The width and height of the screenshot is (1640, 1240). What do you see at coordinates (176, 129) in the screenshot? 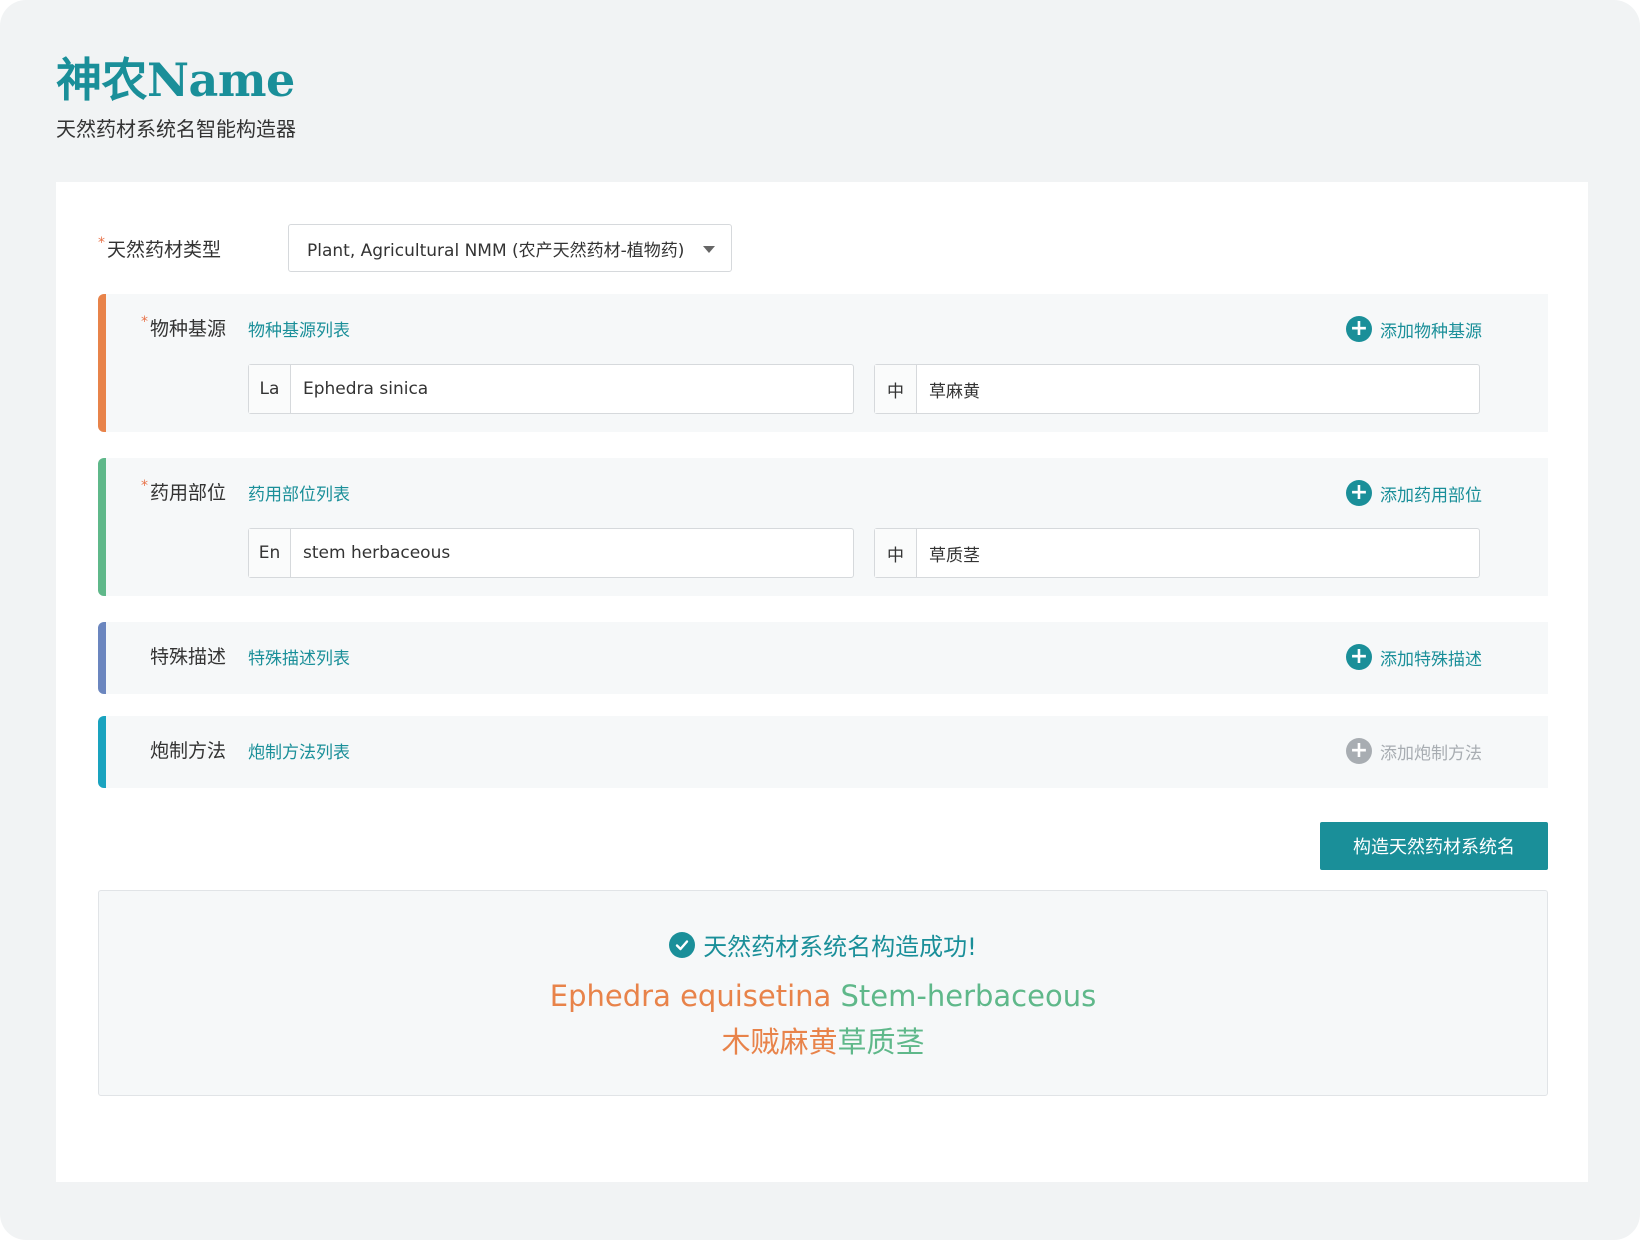
I see `app-subtitle: 天然药材系统名智能构造器` at bounding box center [176, 129].